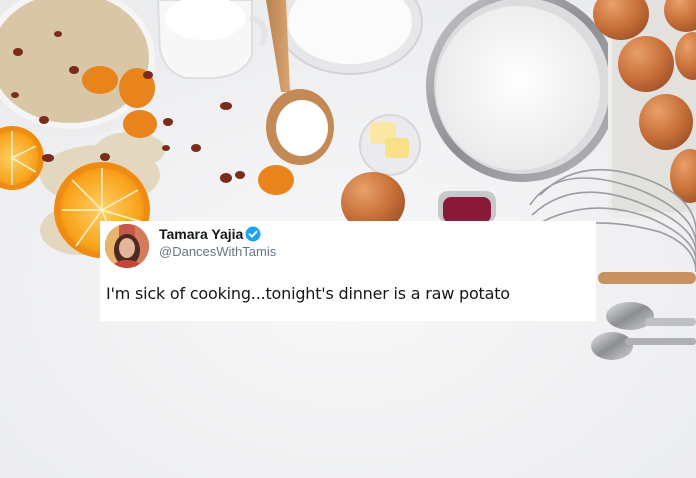  I want to click on display-name: Tamara Yajia, so click(201, 234).